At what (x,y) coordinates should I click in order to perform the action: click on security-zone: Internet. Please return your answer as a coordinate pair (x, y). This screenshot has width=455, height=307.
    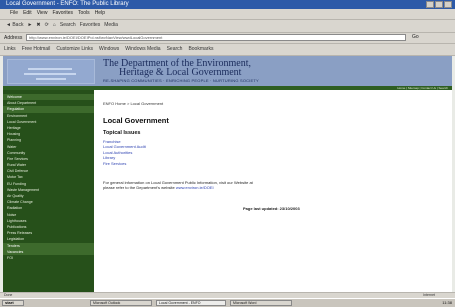
    Looking at the image, I should click on (429, 295).